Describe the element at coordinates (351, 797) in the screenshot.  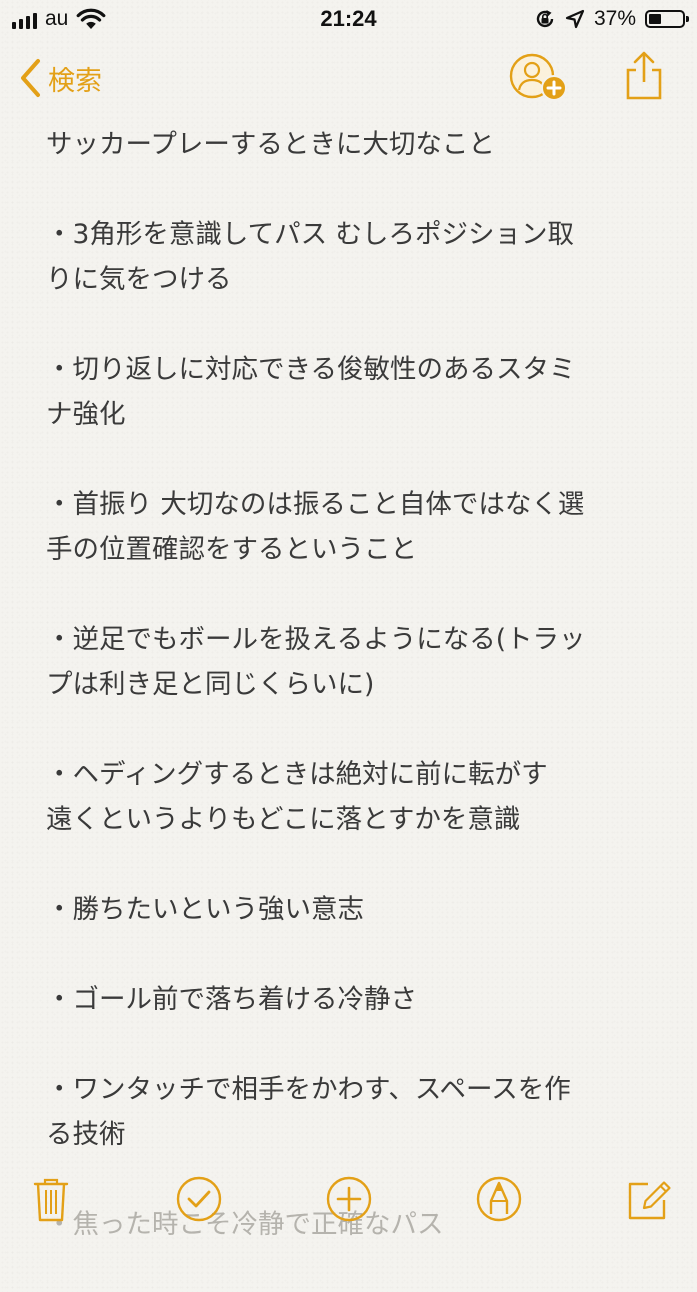
I see `note-item: ・ヘディングするときは絶対に前に転がす 遠くというよりもどこに落とすかを意識` at that location.